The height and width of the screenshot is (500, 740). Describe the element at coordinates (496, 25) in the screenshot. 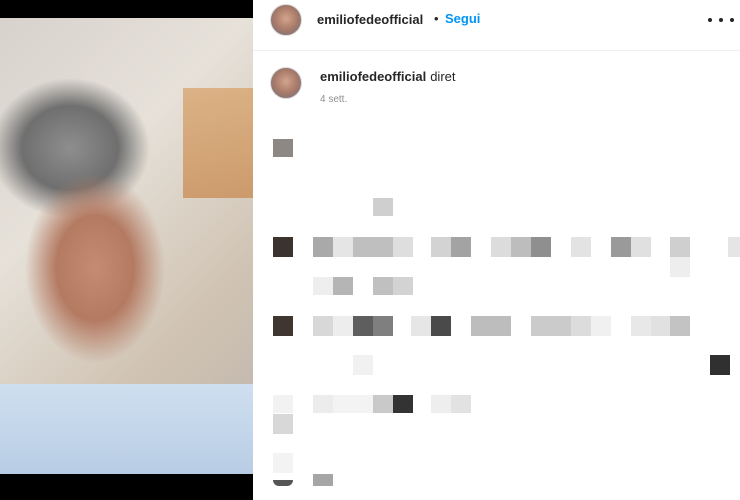

I see `post-header: emiliofedeofficial • Segui` at that location.